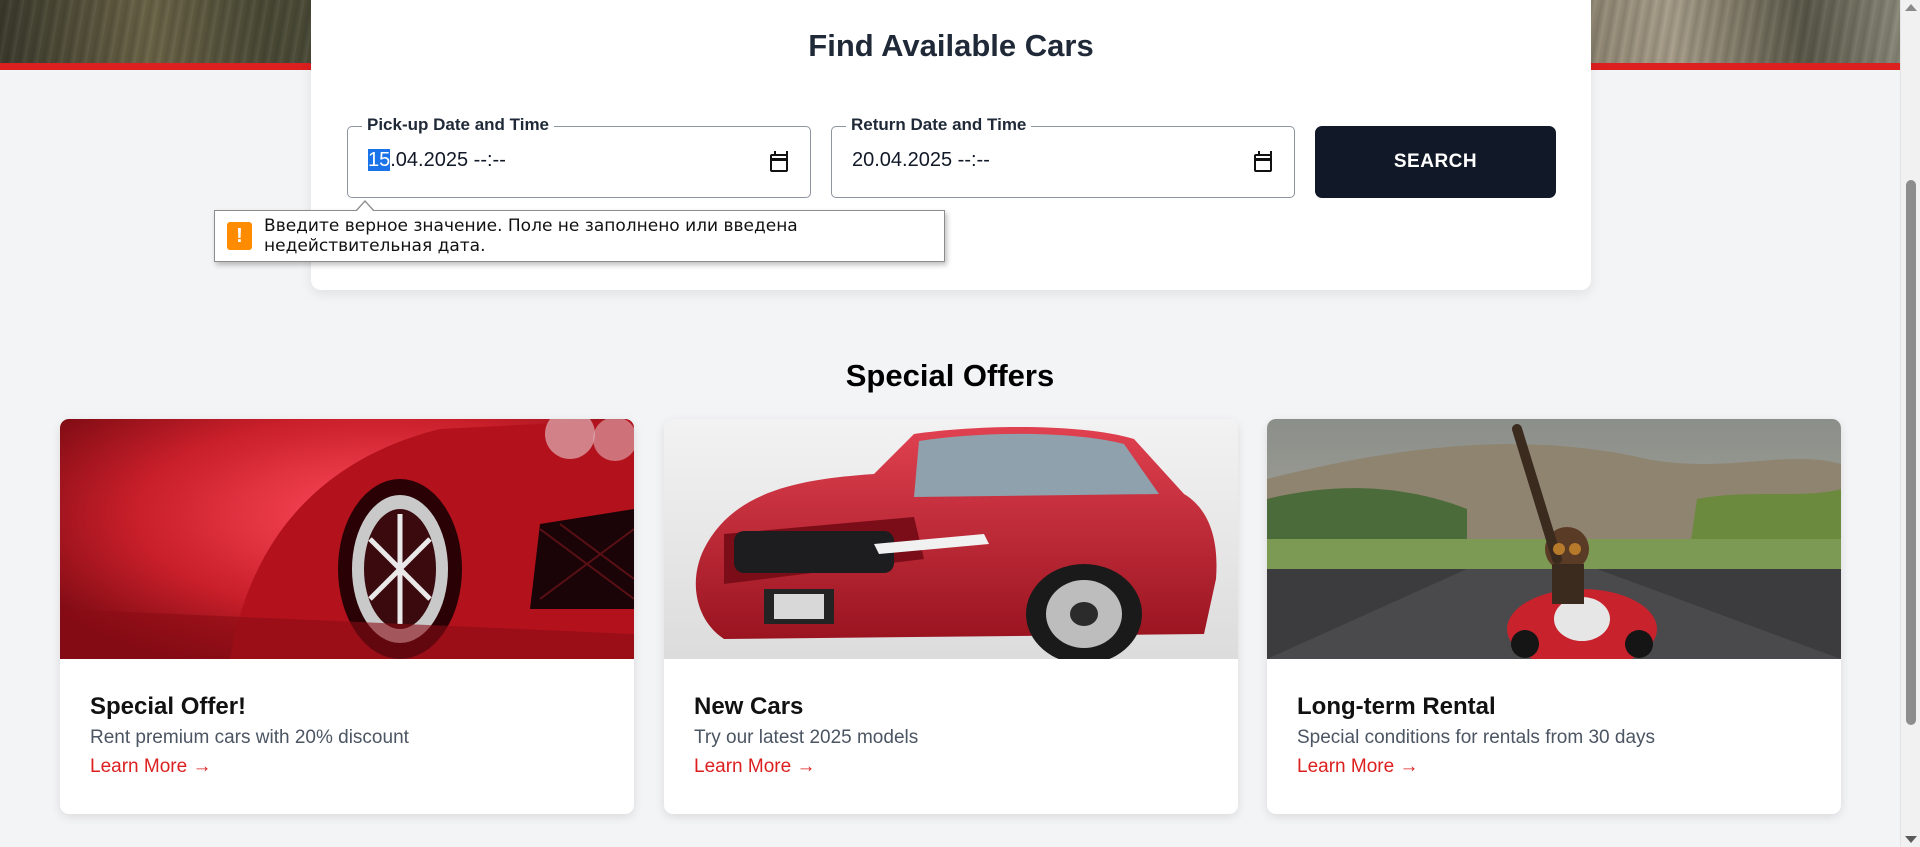  I want to click on pickup-datetime-field: Pick-up Date and Time 15.04.2025 --:--, so click(579, 156).